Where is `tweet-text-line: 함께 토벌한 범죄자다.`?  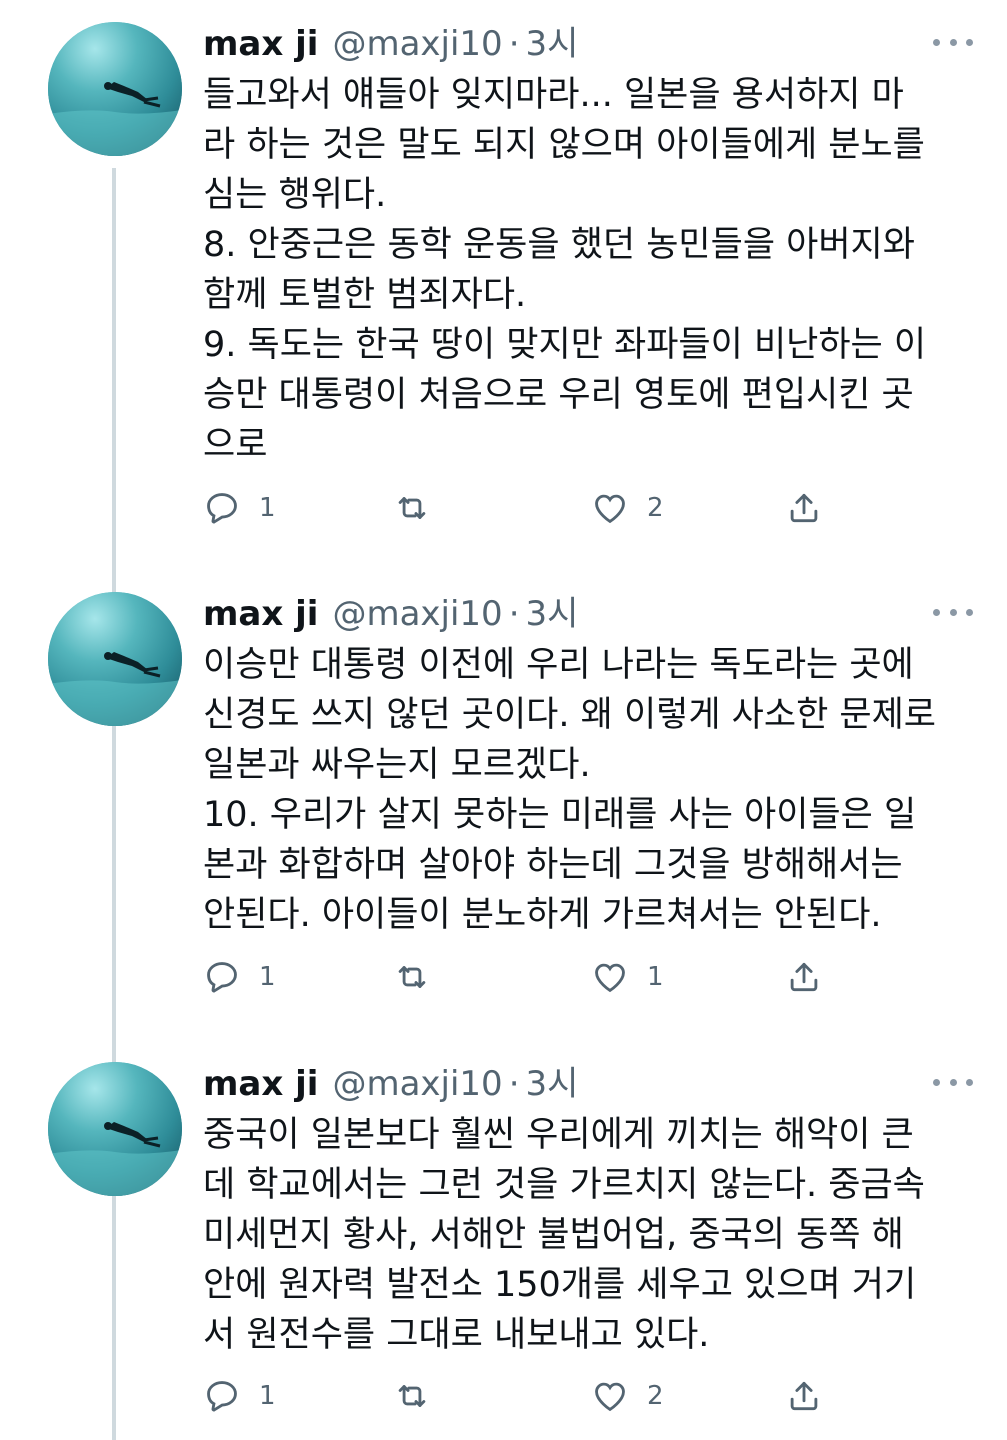
tweet-text-line: 함께 토벌한 범죄자다. is located at coordinates (365, 295).